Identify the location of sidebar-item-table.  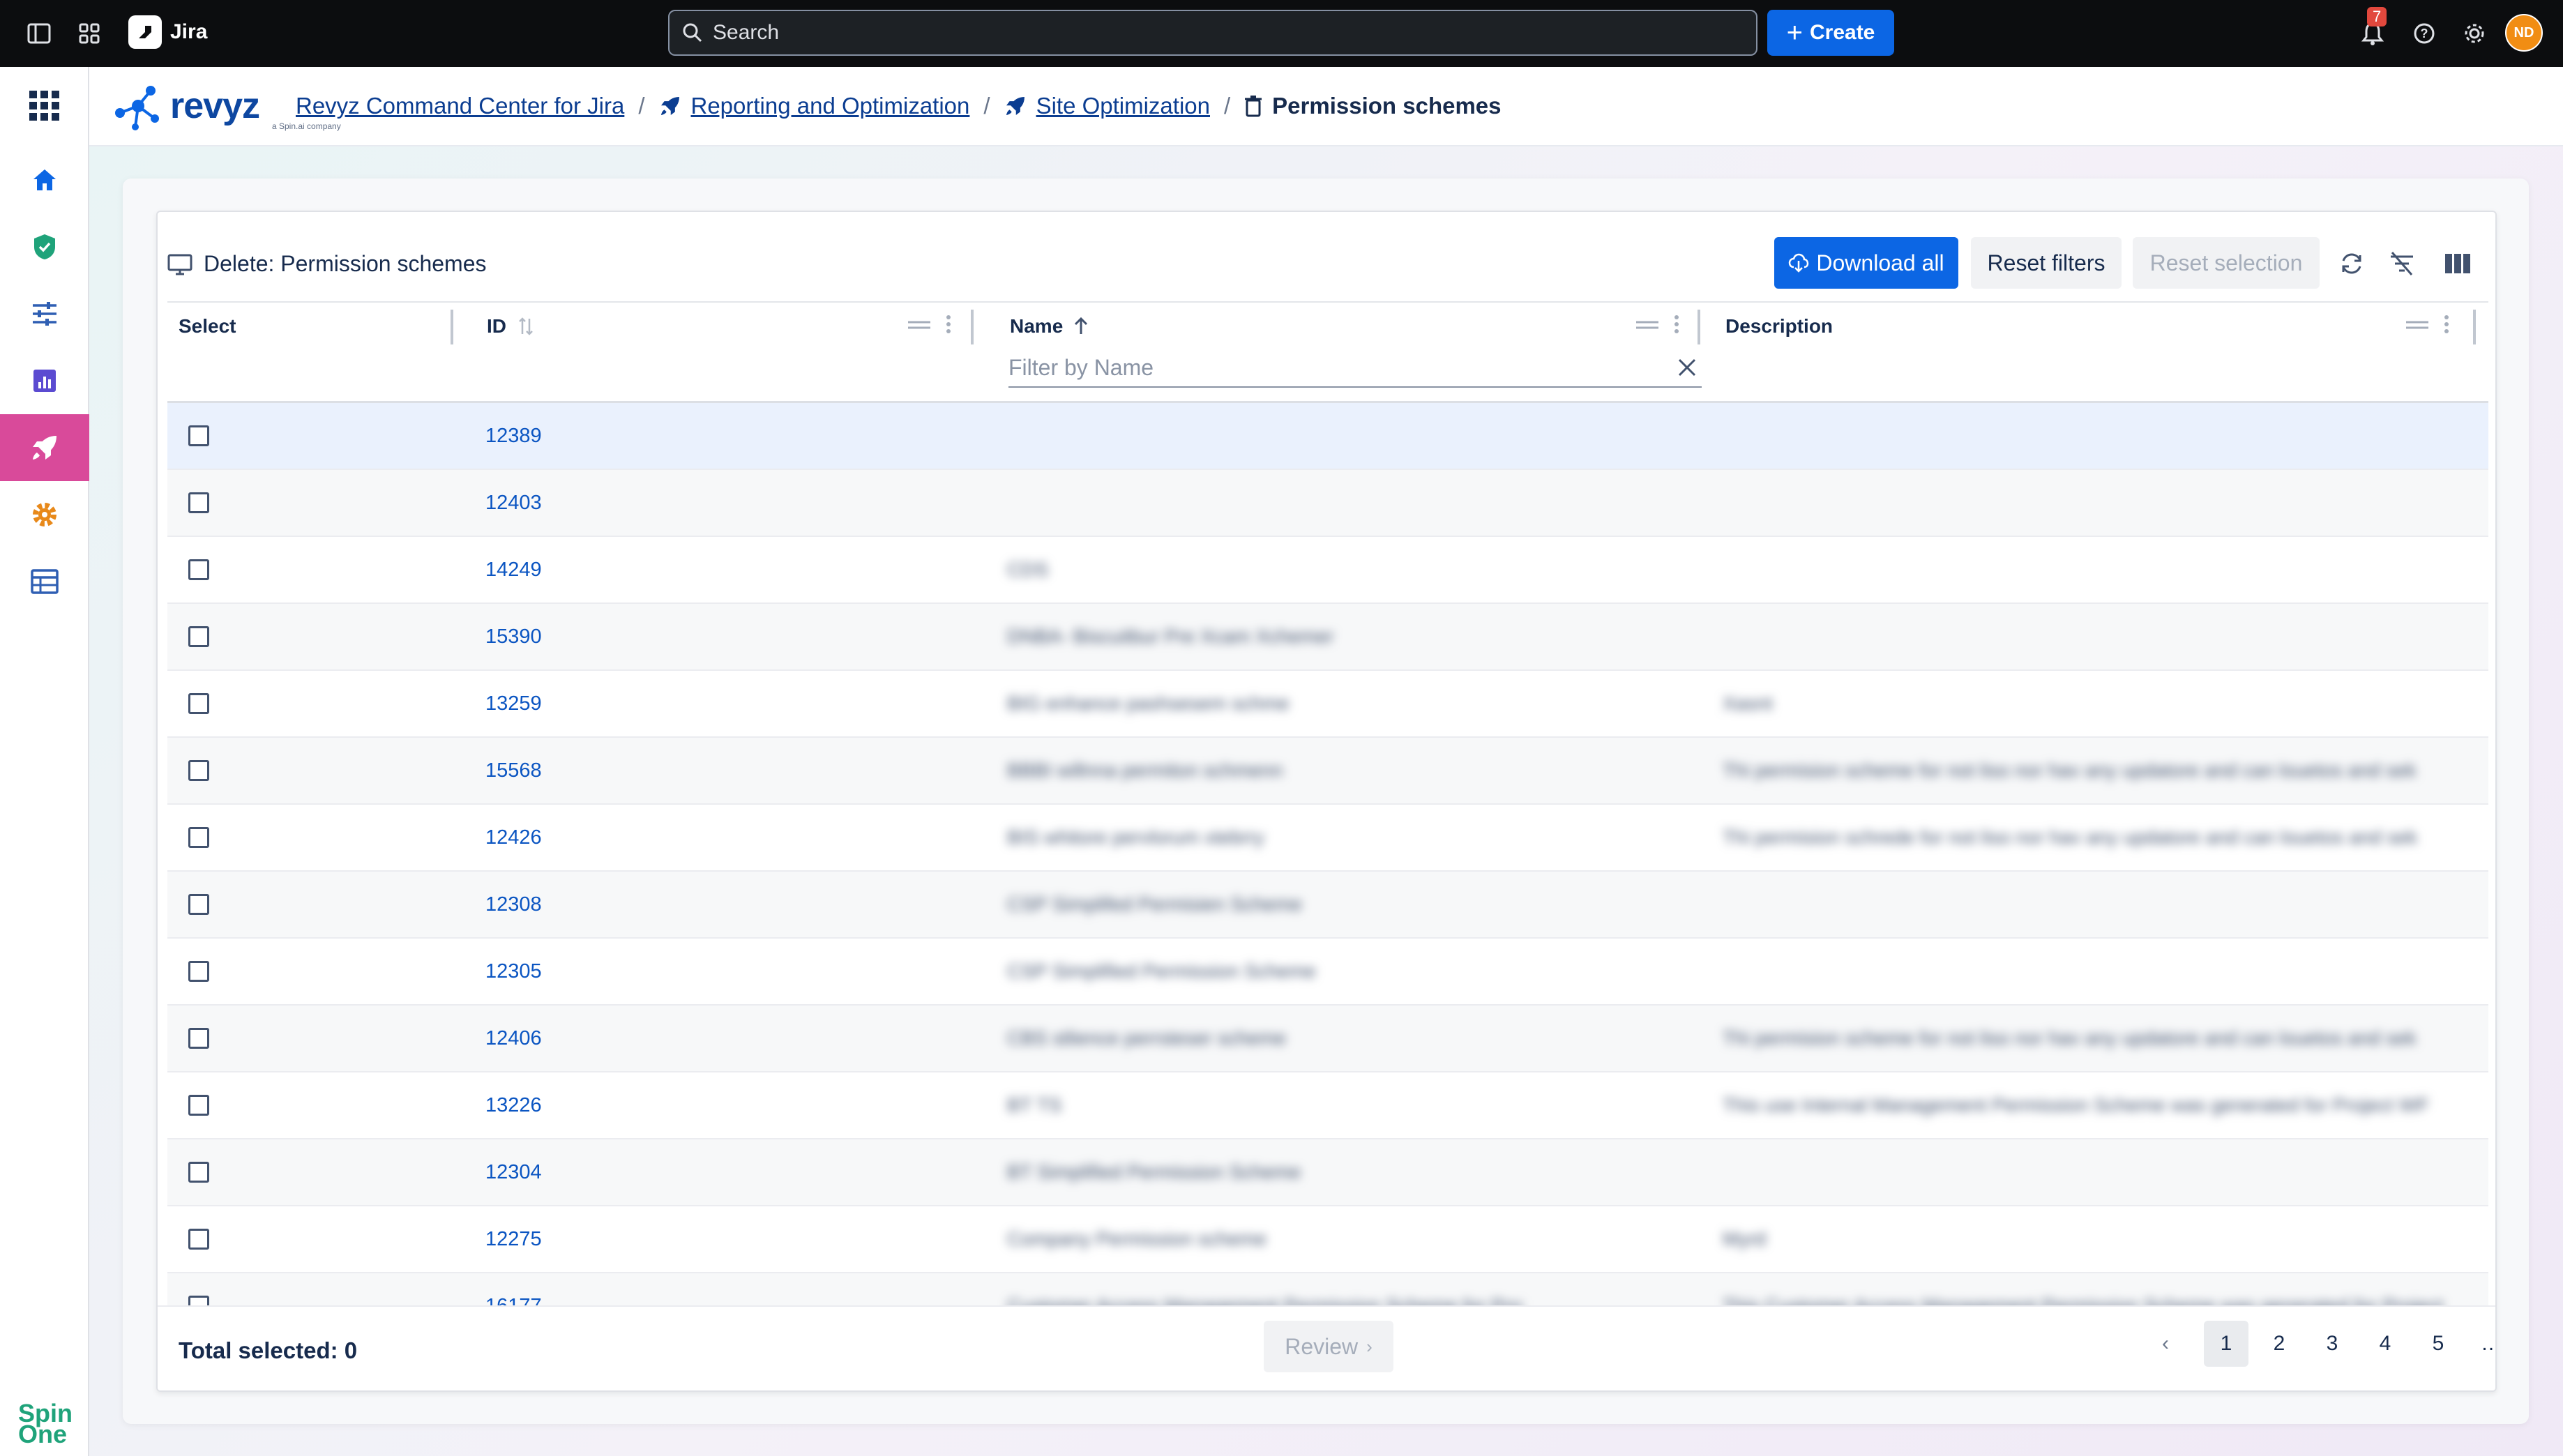
(44, 581).